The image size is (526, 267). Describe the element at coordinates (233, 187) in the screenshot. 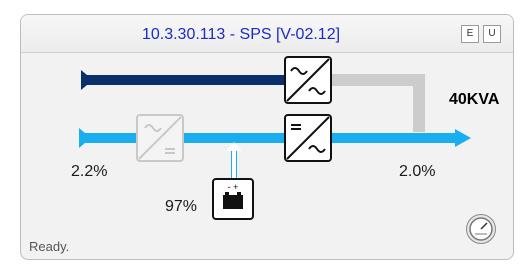

I see `battery-terminals-label: - +` at that location.